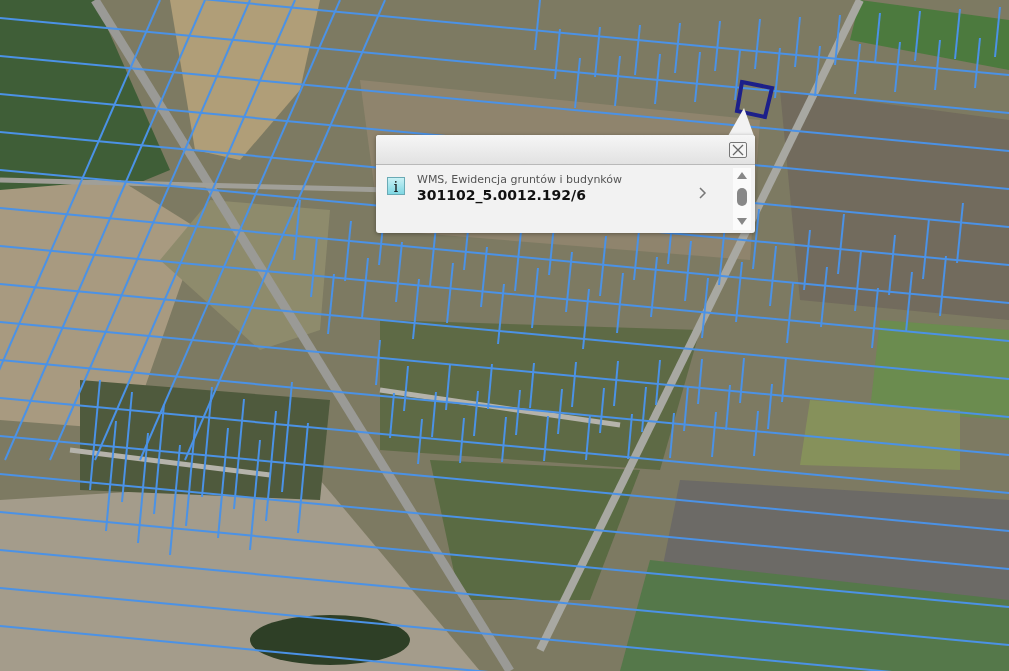  I want to click on info-icon: i, so click(396, 186).